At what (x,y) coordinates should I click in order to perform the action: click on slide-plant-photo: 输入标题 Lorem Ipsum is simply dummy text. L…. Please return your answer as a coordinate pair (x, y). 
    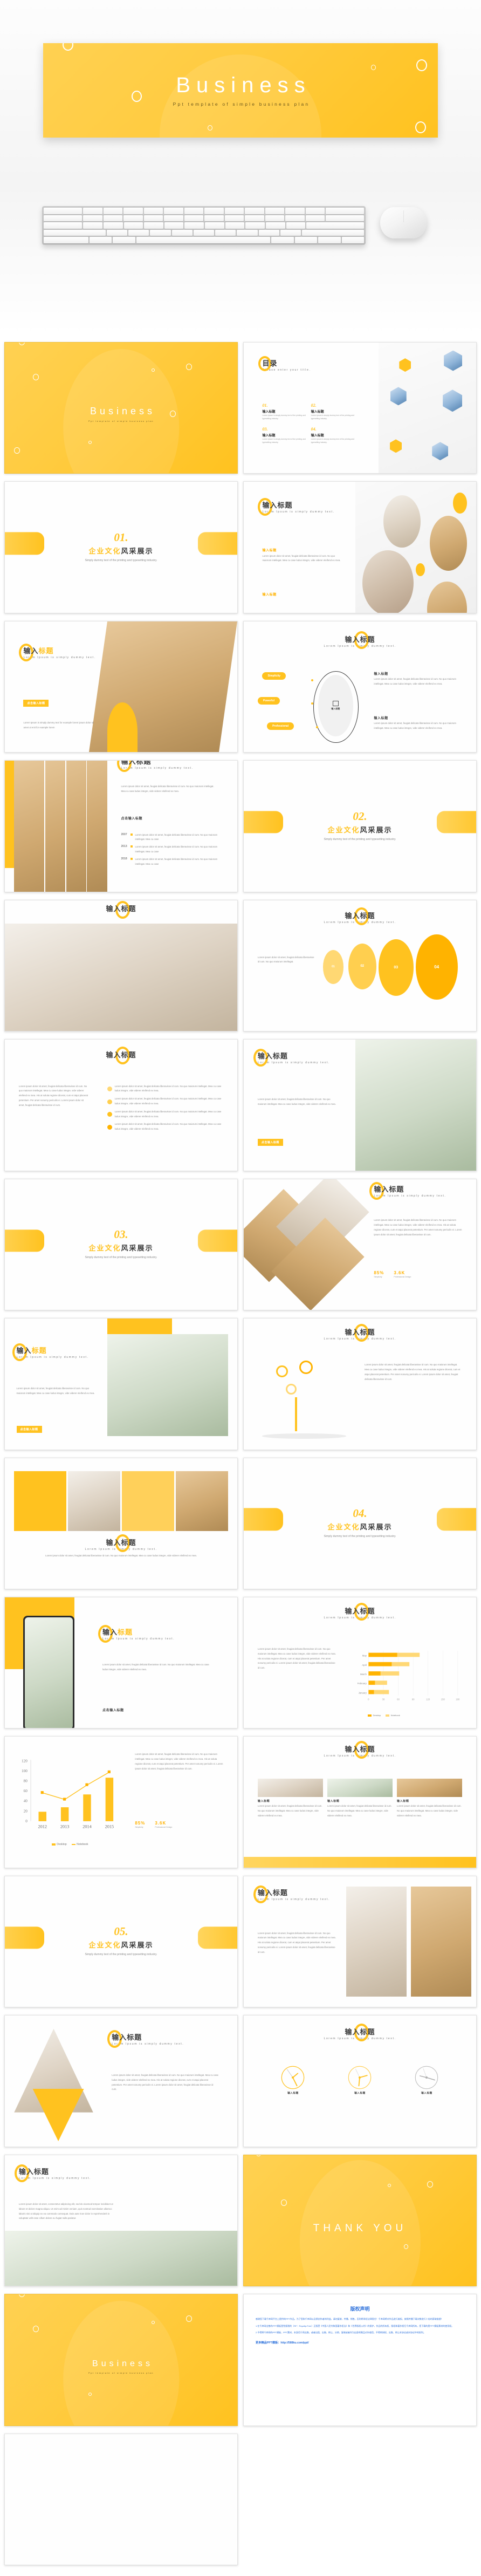
    Looking at the image, I should click on (121, 1384).